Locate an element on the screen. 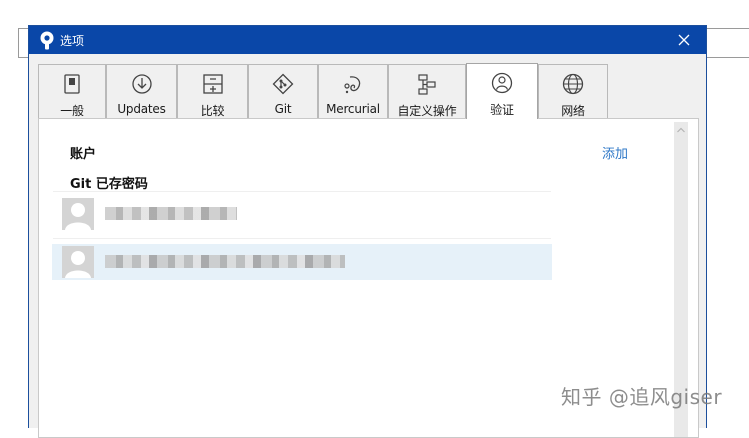 The width and height of the screenshot is (749, 438). globe-icon is located at coordinates (573, 84).